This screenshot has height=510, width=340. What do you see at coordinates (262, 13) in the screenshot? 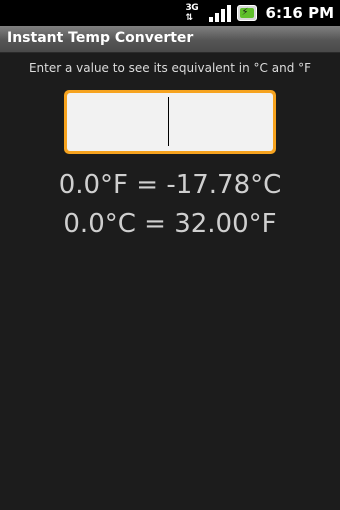
I see `status-icons: 3G ⇅ ⚡ 6:16 PM` at bounding box center [262, 13].